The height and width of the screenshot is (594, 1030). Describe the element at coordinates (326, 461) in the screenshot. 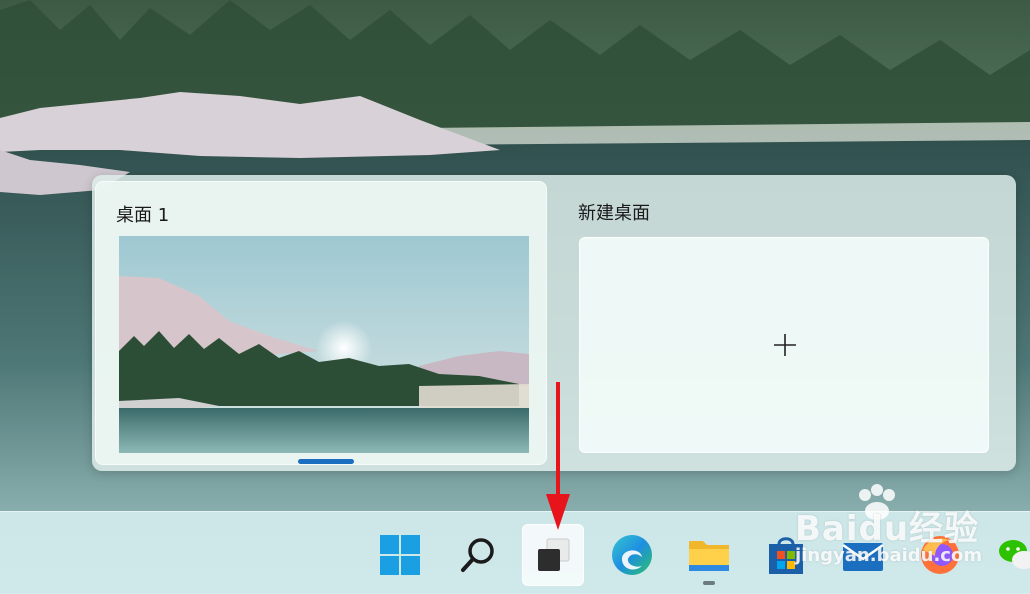

I see `active-desktop-indicator` at that location.